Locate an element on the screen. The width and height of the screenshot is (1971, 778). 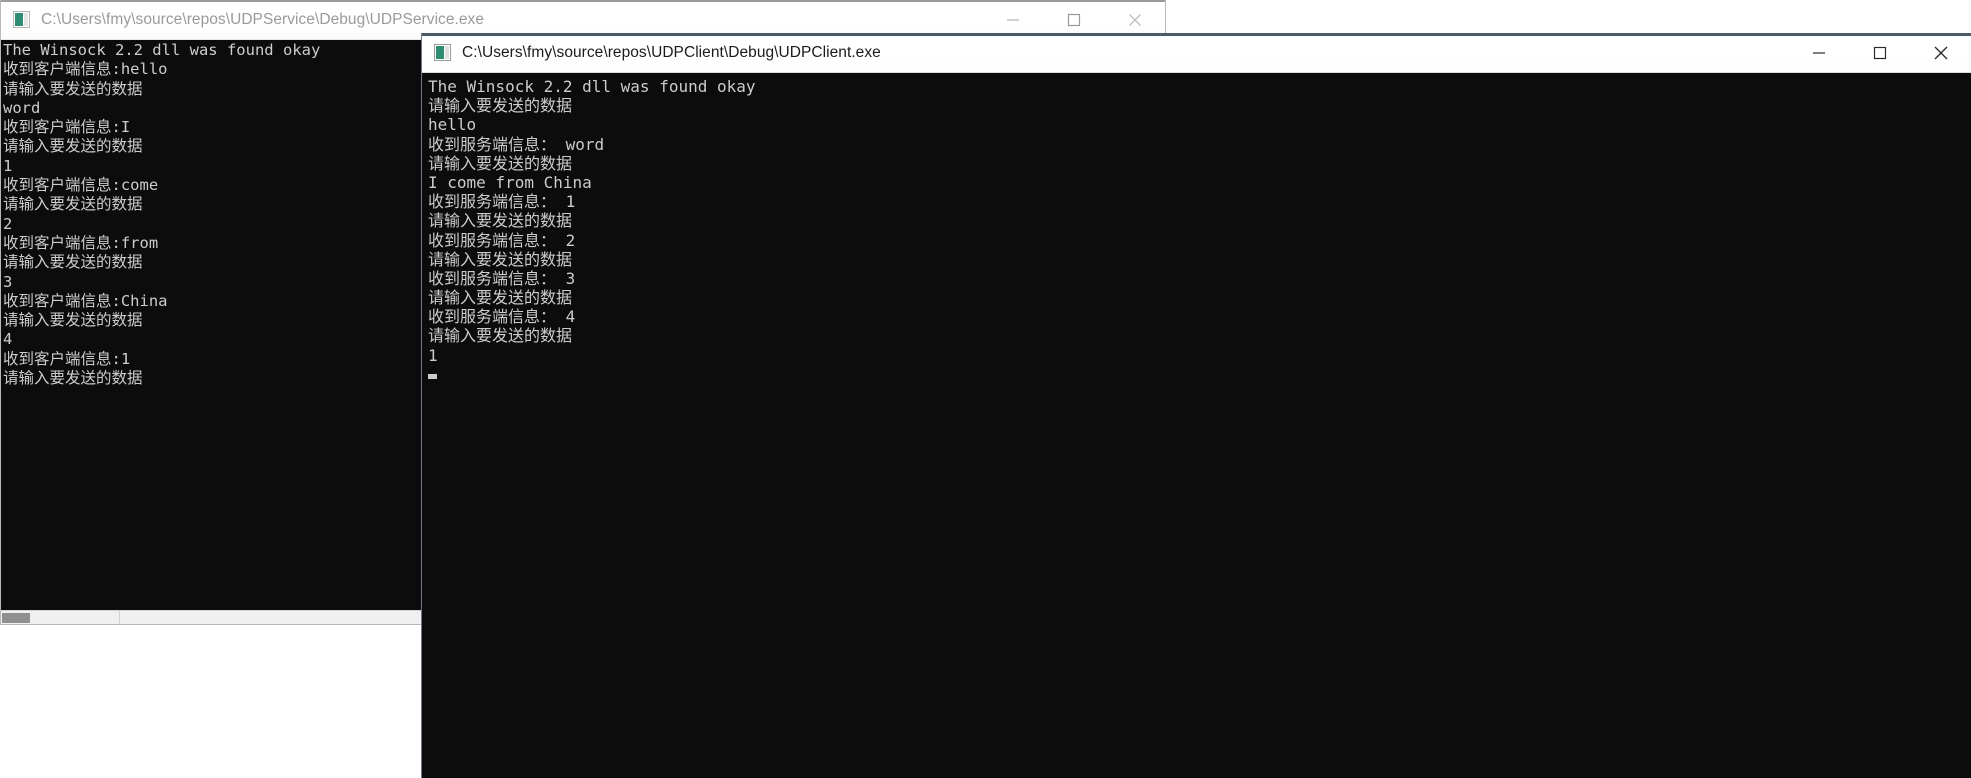
console-line: 收到服务端信息： 2 is located at coordinates (502, 240).